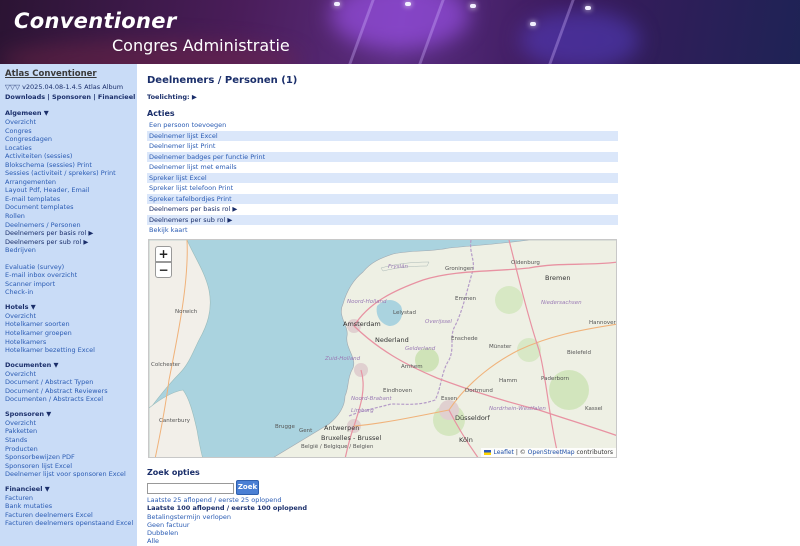 This screenshot has height=546, width=800. What do you see at coordinates (163, 254) in the screenshot?
I see `zoom-in-button: +` at bounding box center [163, 254].